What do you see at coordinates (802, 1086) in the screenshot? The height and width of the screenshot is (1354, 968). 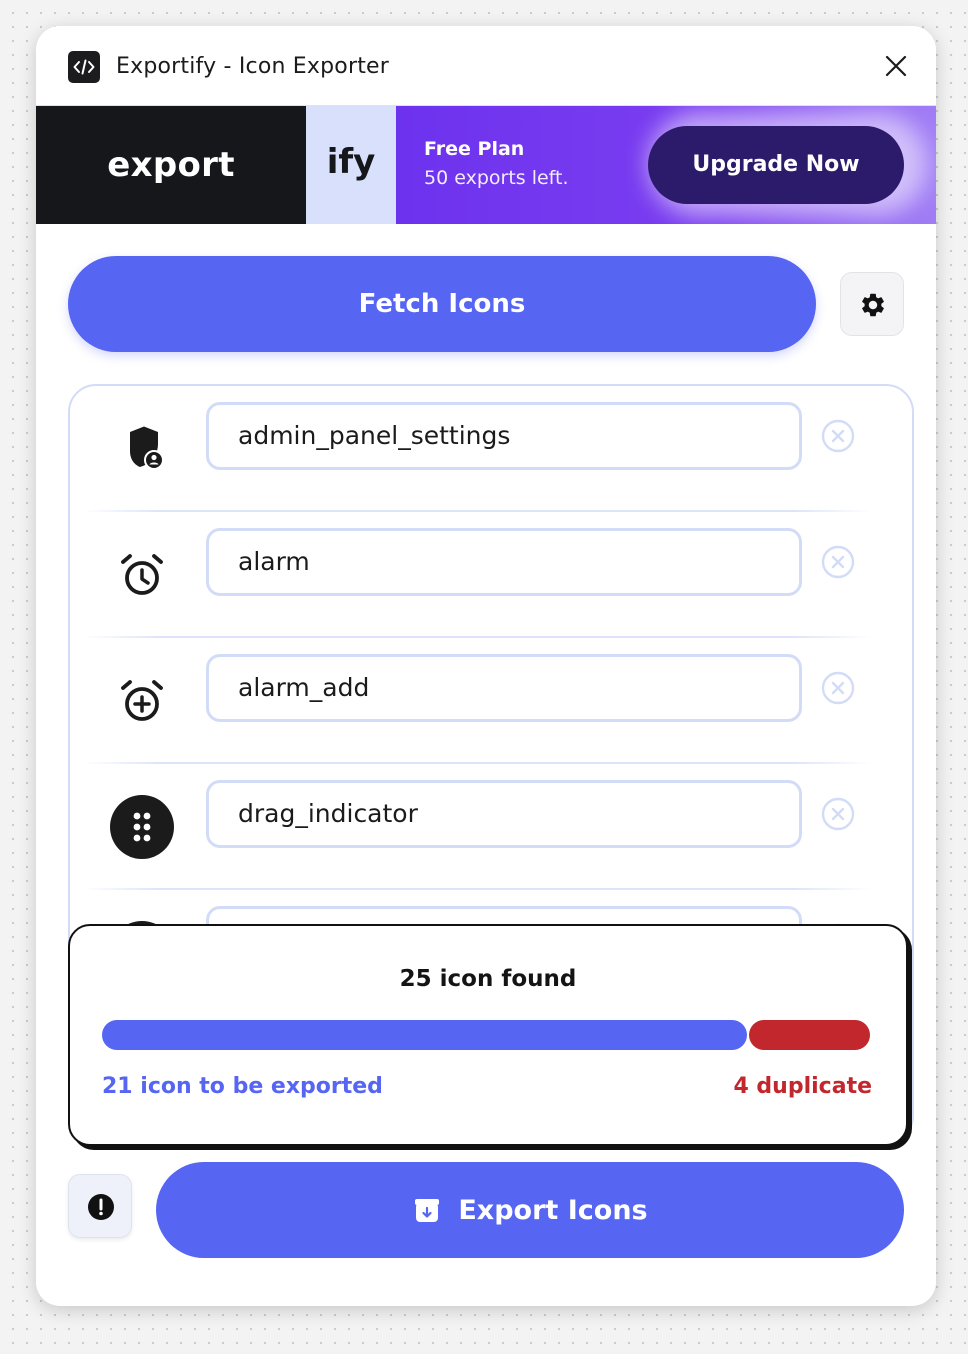 I see `duplicate-count: 4 duplicate` at bounding box center [802, 1086].